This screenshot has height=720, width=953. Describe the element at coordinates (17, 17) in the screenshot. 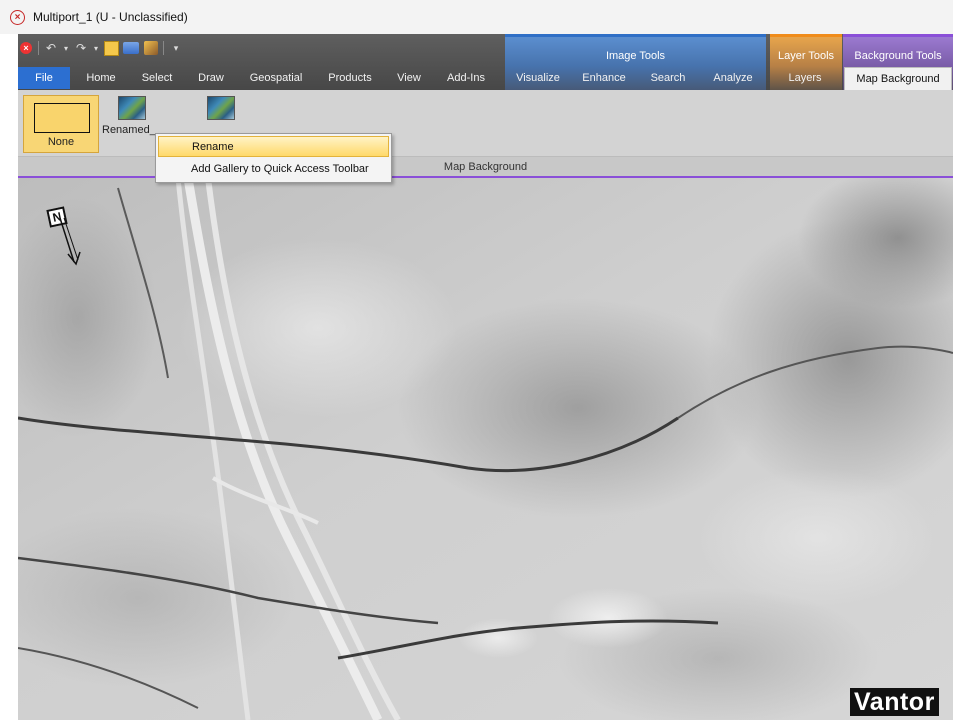

I see `close-window-icon: ×` at that location.